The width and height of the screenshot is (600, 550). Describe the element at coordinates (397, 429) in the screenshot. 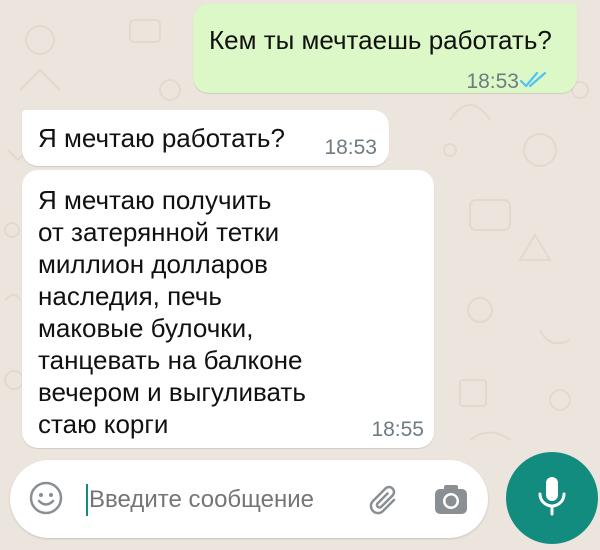

I see `message-time: 18:55` at that location.